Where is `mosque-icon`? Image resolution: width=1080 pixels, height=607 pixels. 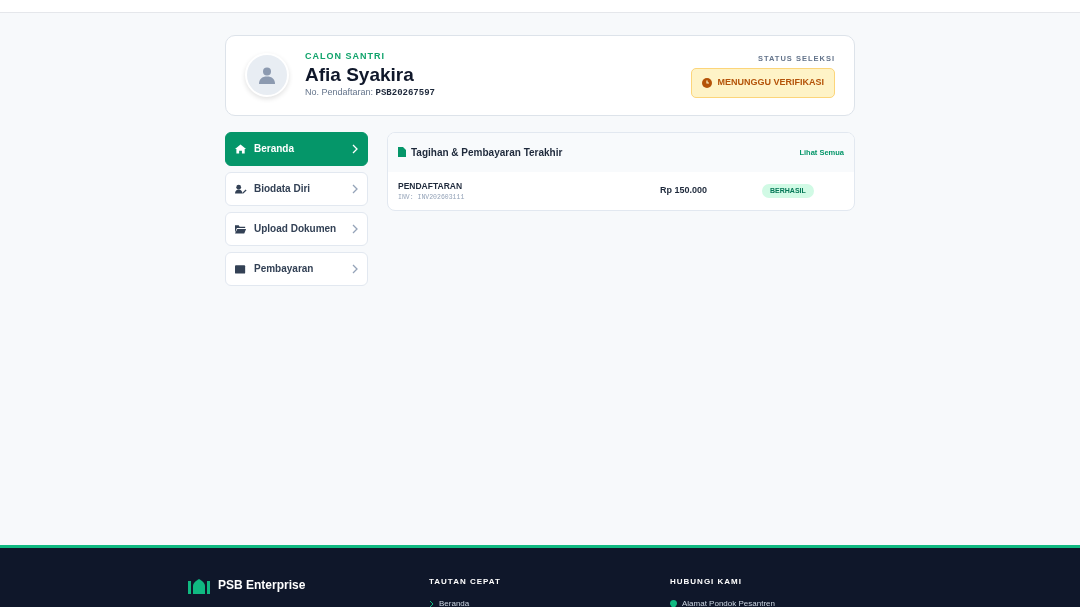
mosque-icon is located at coordinates (199, 585).